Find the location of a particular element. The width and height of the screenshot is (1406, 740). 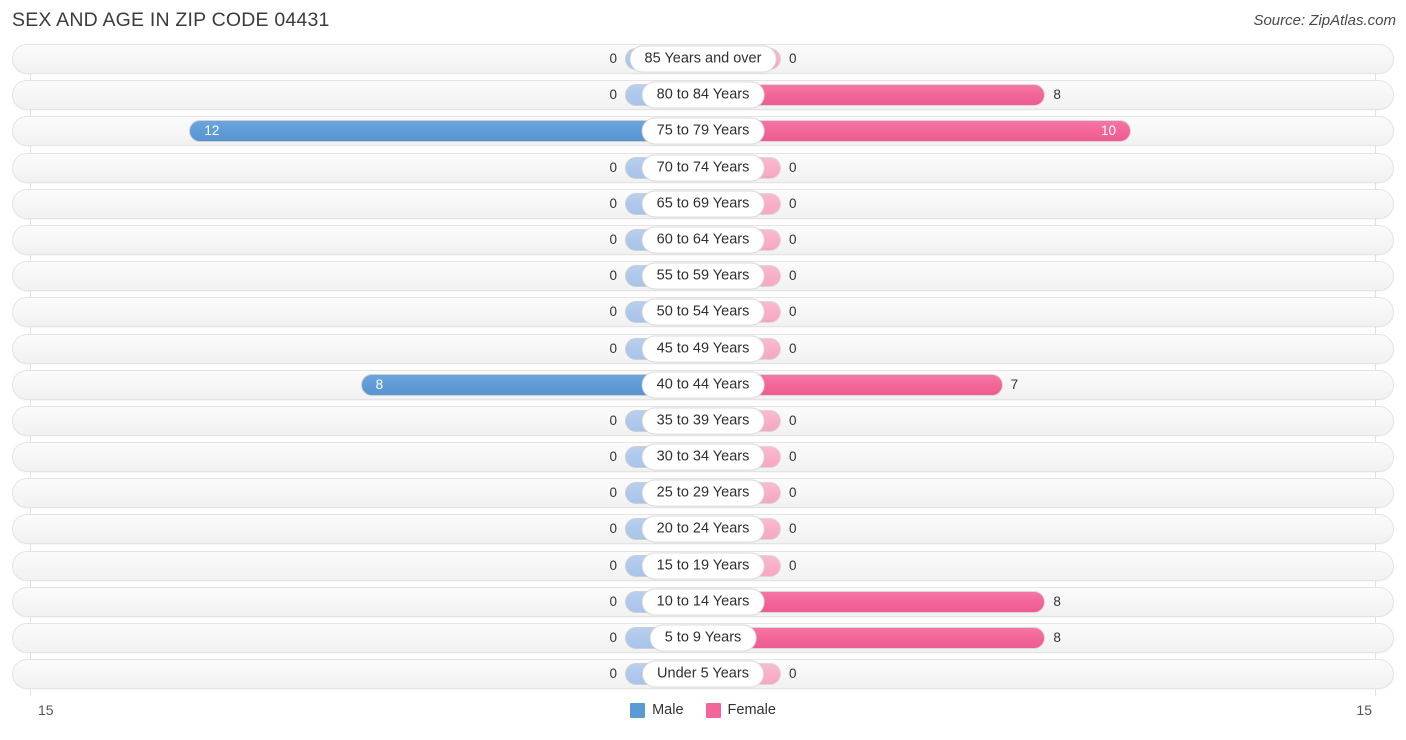

chart-legend: Male Female is located at coordinates (703, 710).